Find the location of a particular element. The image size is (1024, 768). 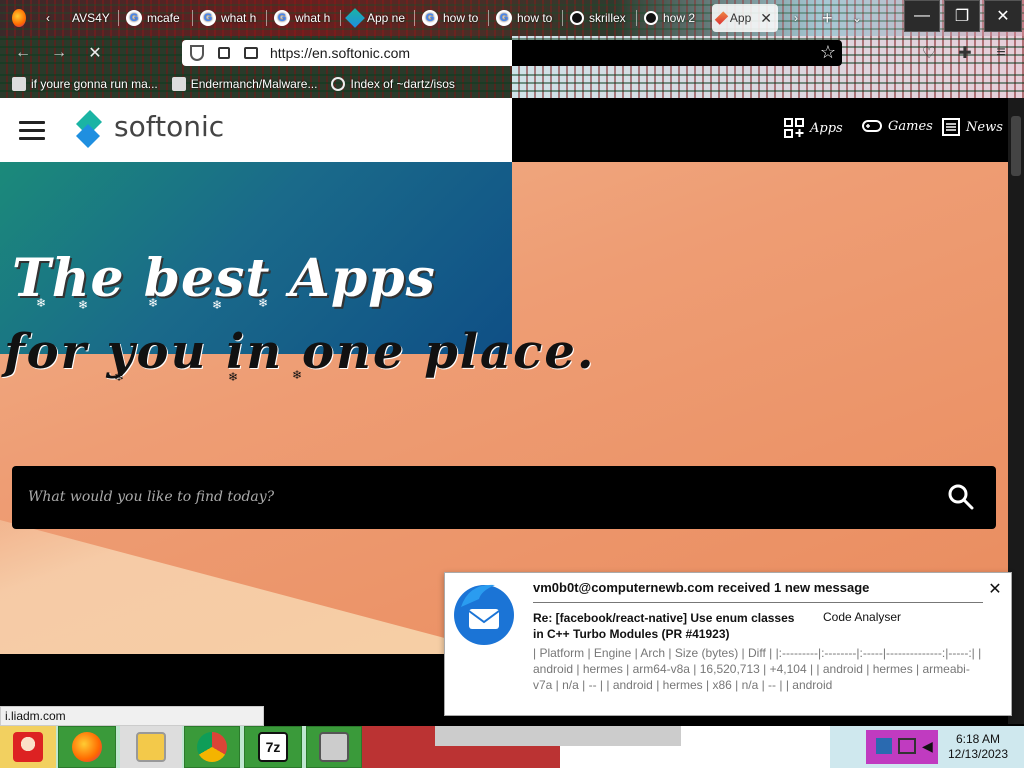

system-clock: 6:18 AM 12/13/2023 is located at coordinates (978, 747).